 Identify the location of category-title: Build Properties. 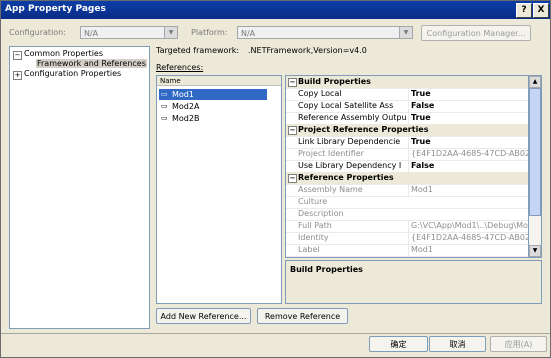
(334, 81).